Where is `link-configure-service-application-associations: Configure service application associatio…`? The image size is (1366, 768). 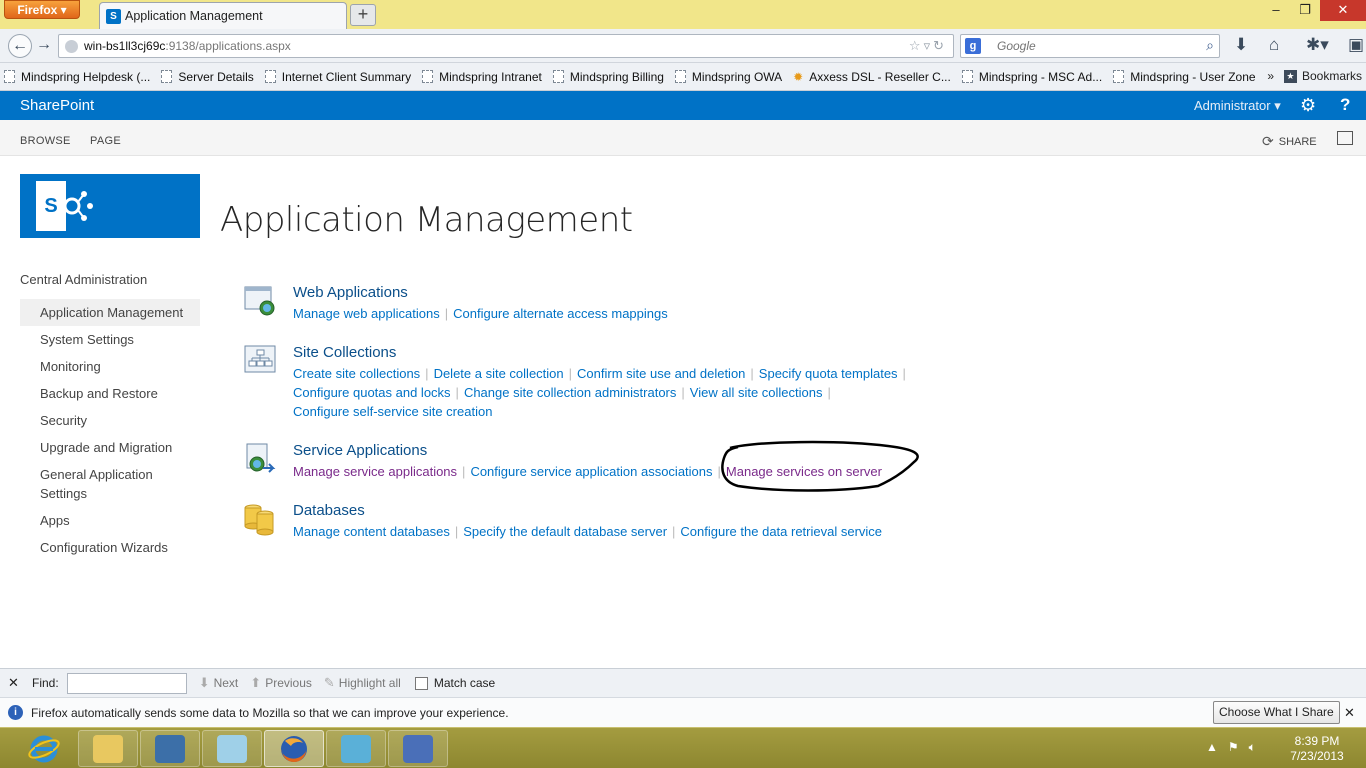 link-configure-service-application-associations: Configure service application associatio… is located at coordinates (591, 471).